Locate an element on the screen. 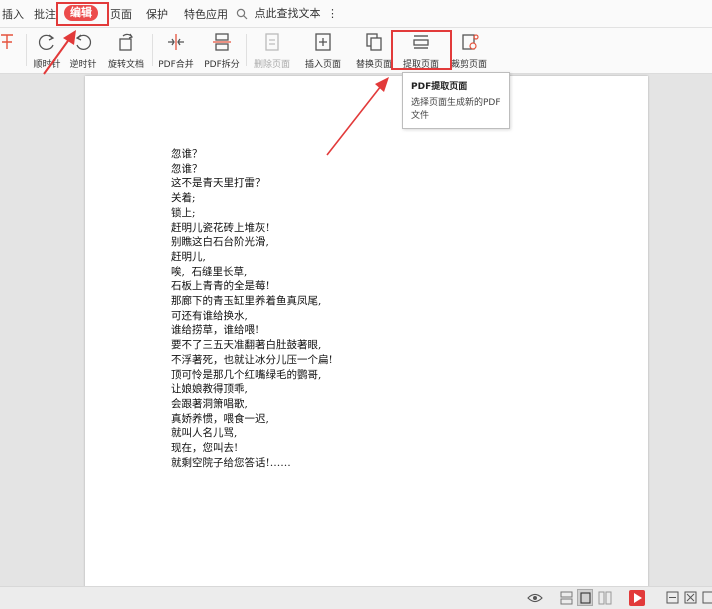  two-page-view-icon is located at coordinates (605, 598).